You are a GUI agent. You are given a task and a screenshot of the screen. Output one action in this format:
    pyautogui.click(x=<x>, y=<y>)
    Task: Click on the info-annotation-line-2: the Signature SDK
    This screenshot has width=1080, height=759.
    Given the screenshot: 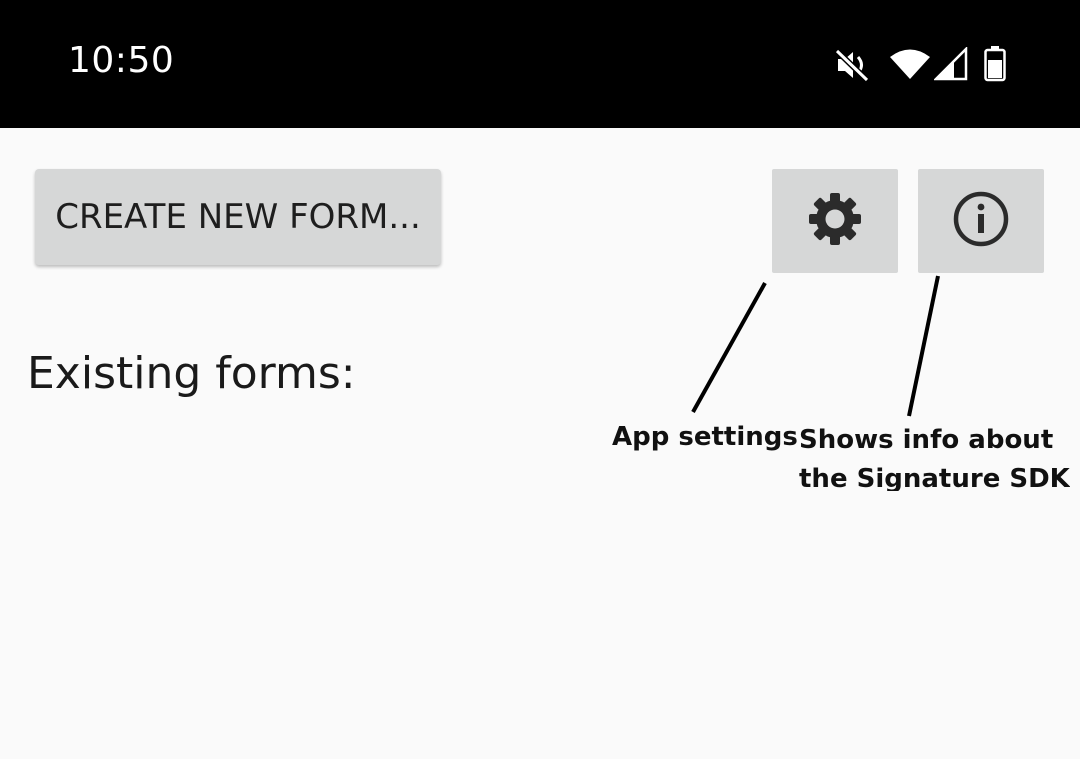 What is the action you would take?
    pyautogui.click(x=934, y=477)
    